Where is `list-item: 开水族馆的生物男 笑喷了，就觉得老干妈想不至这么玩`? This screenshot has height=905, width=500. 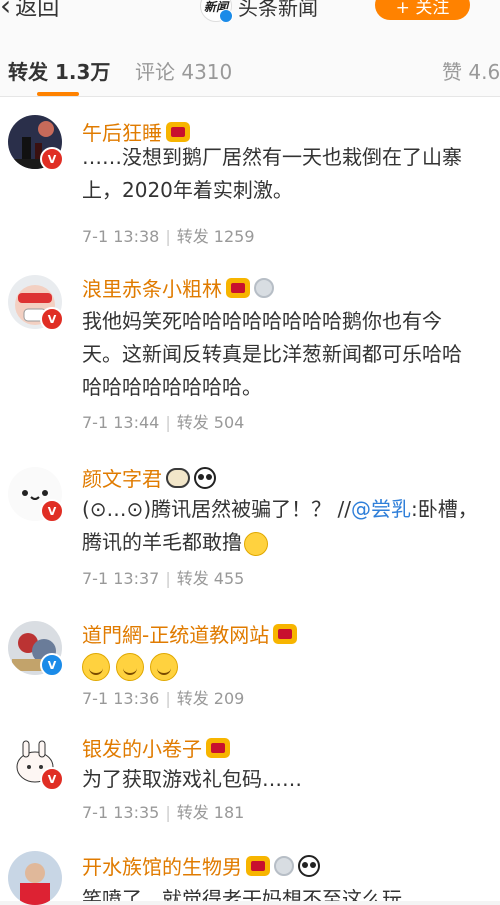
list-item: 开水族馆的生物男 笑喷了，就觉得老干妈想不至这么玩 is located at coordinates (250, 873).